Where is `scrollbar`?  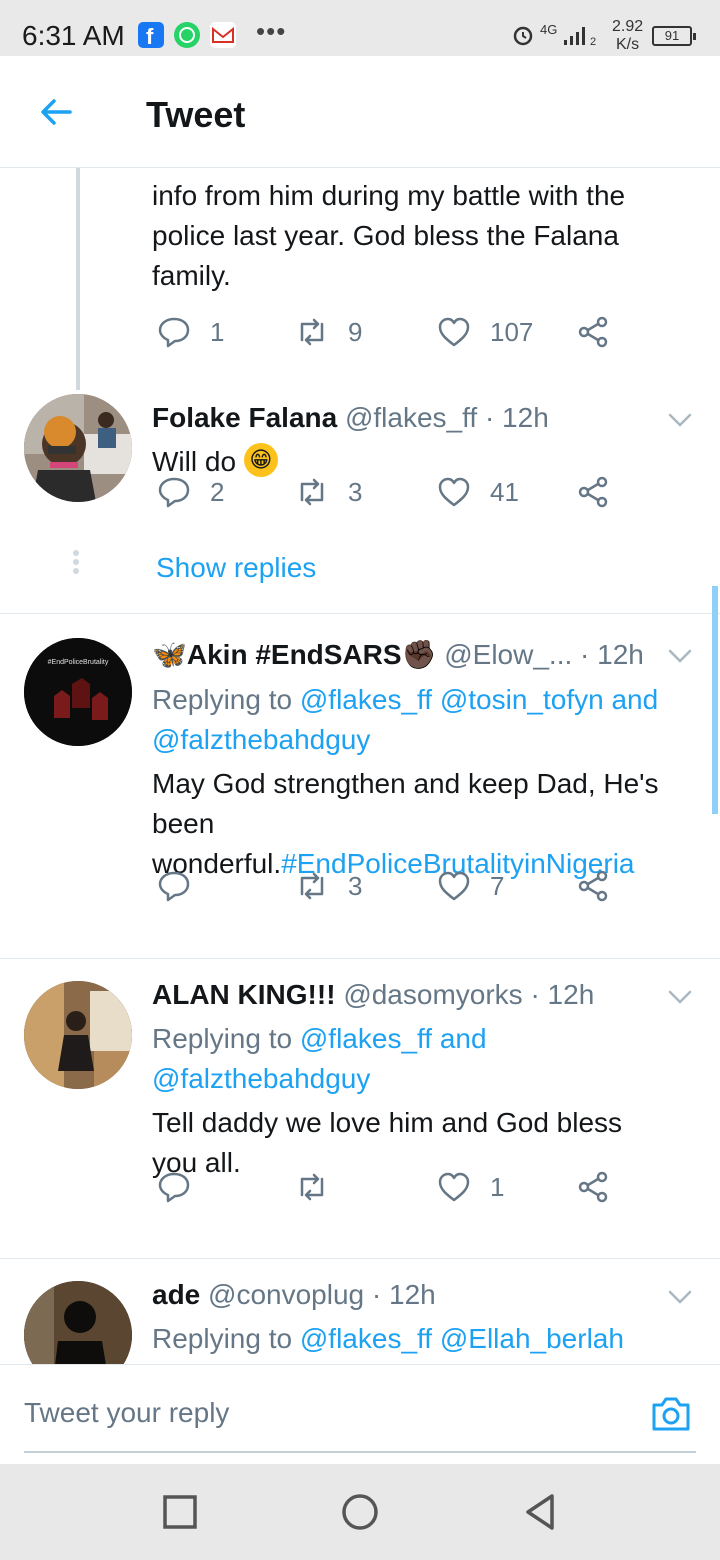
scrollbar is located at coordinates (715, 700).